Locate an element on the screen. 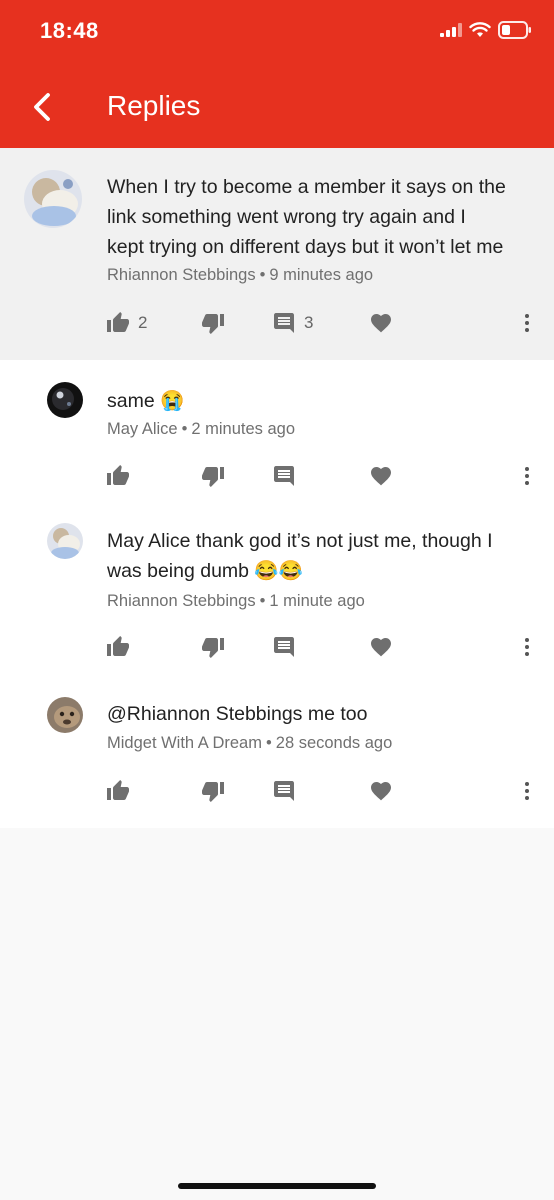 The width and height of the screenshot is (554, 1200). comment-meta: Rhiannon Stebbings • 9 minutes ago is located at coordinates (240, 275).